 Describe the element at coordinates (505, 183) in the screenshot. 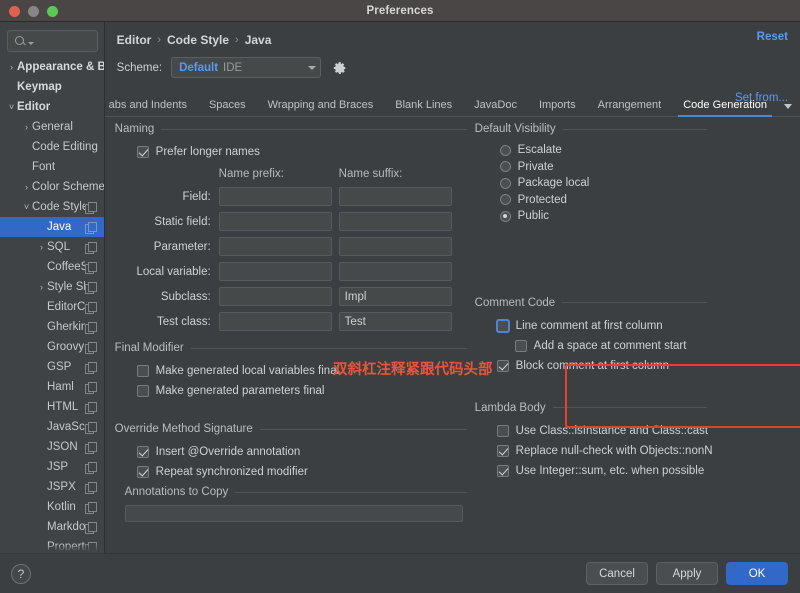

I see `visibility-radio-package-local` at that location.